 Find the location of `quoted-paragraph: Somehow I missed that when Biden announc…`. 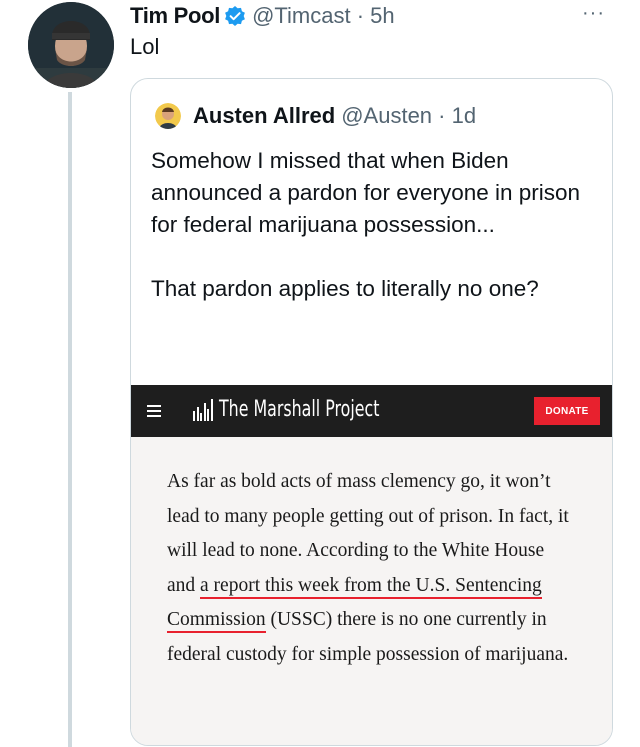

quoted-paragraph: Somehow I missed that when Biden announc… is located at coordinates (366, 192).